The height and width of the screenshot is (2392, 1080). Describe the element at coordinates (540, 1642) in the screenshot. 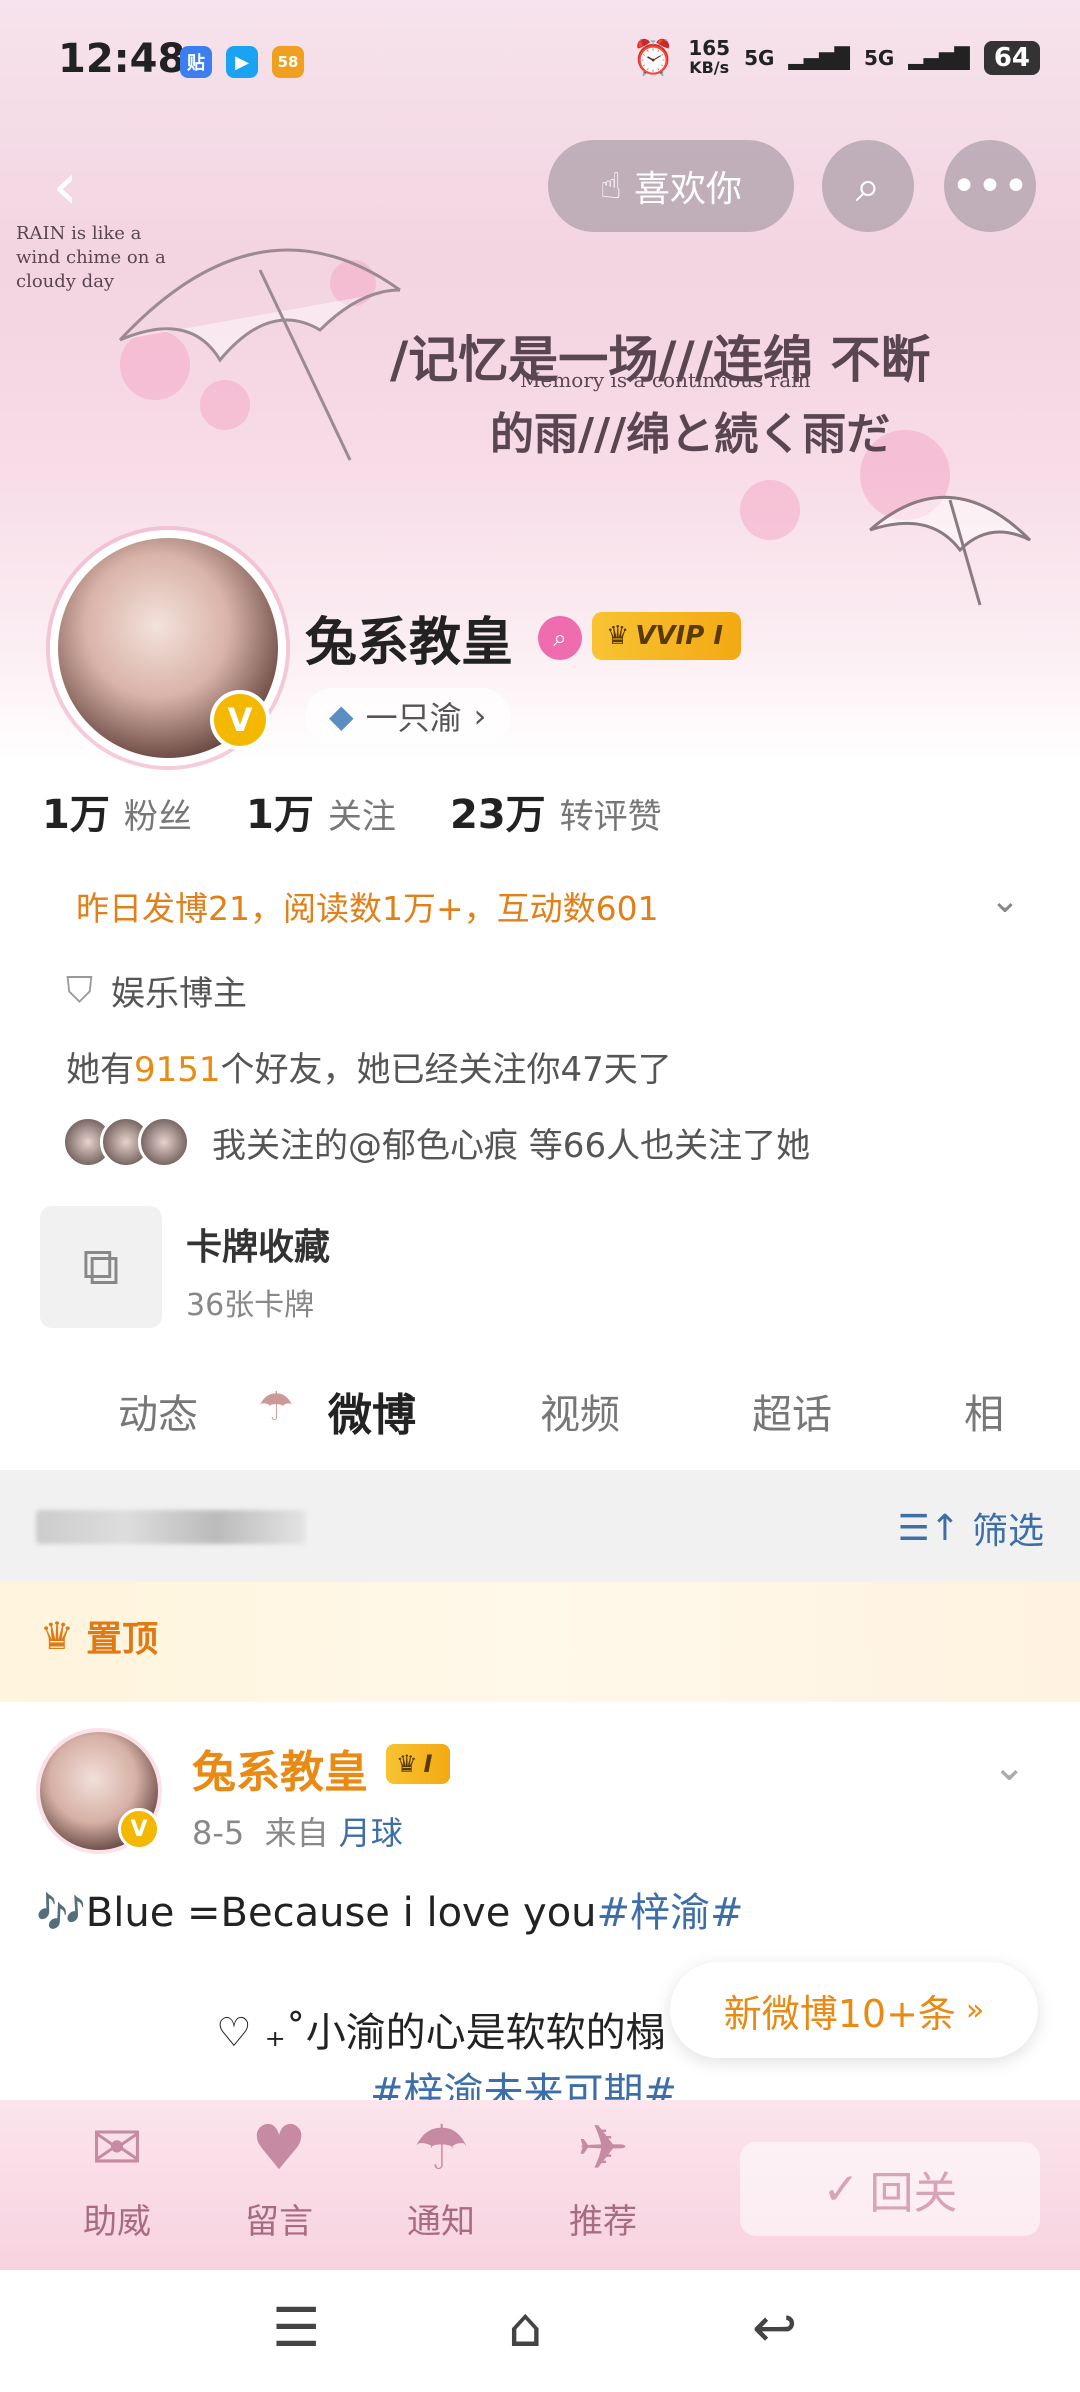

I see `pinned-banner` at that location.